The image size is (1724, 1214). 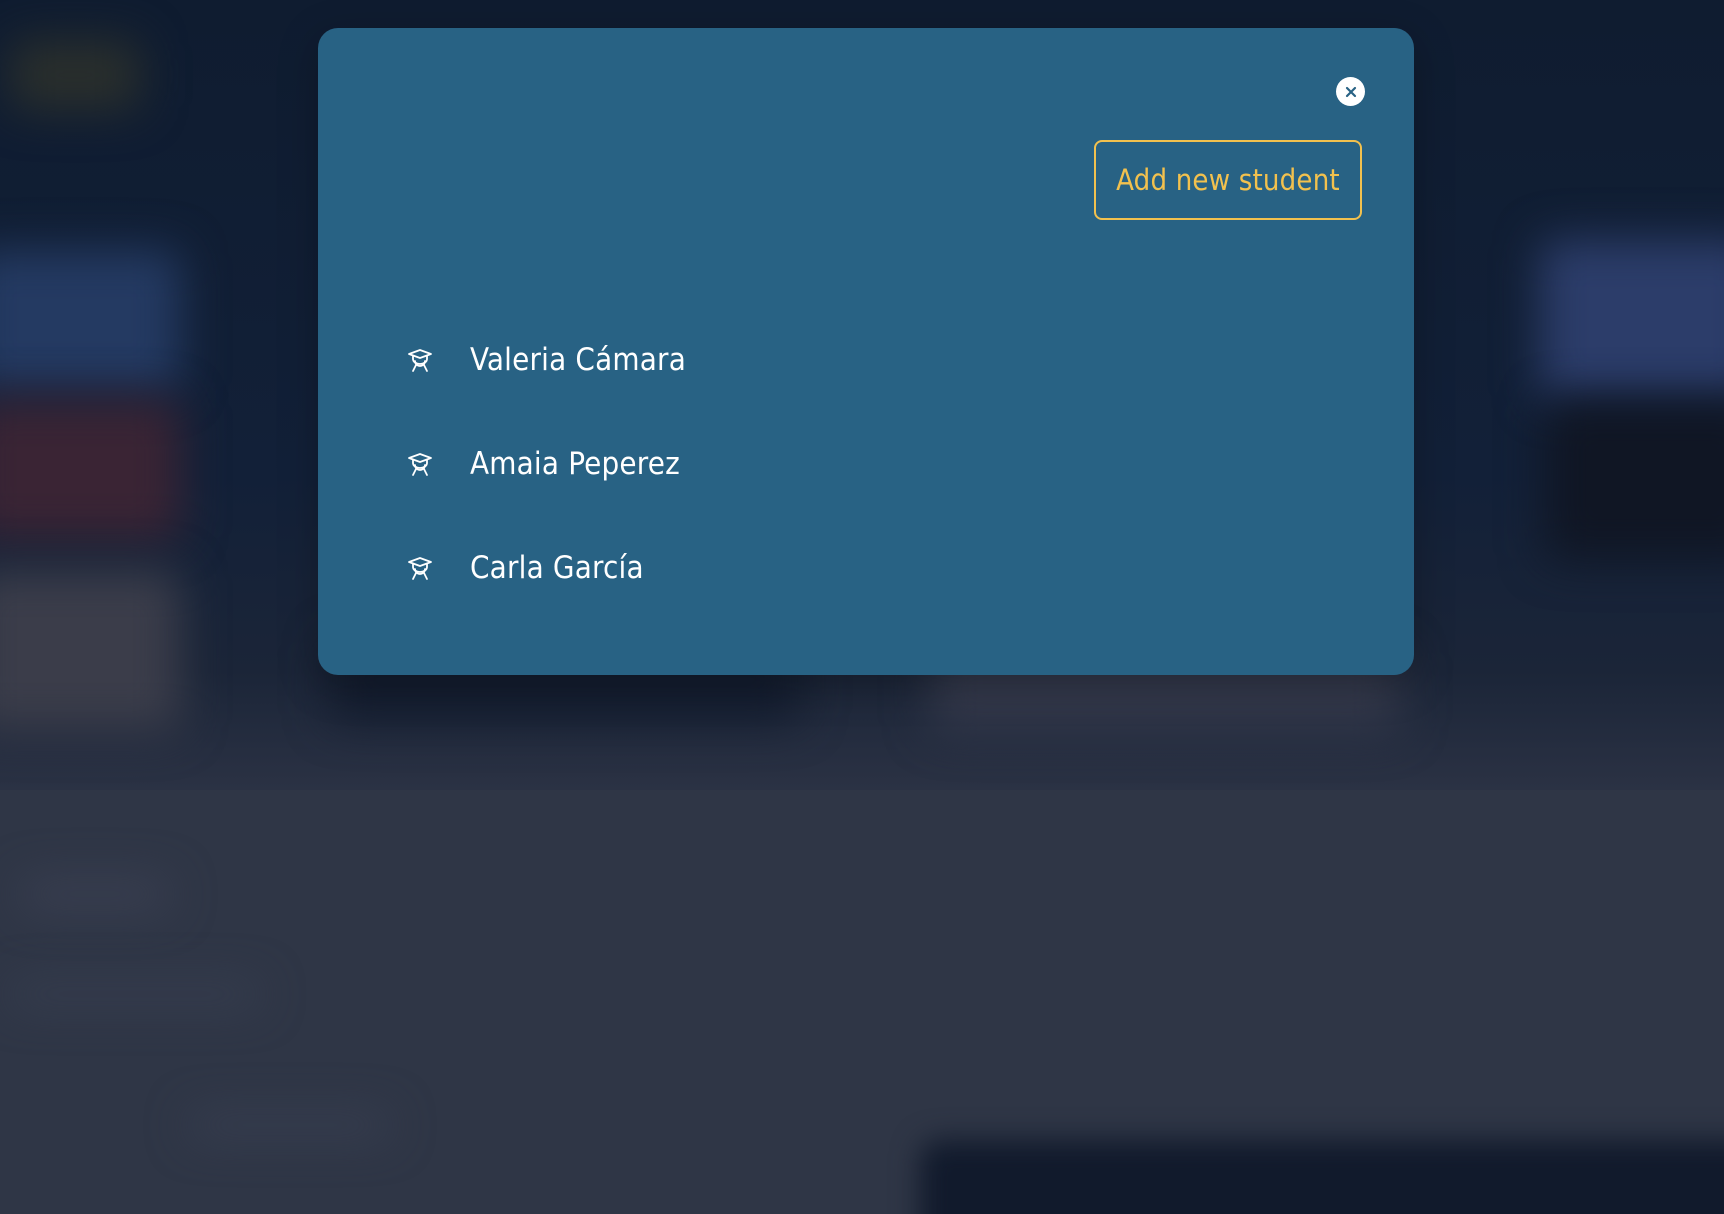 I want to click on student-list-item: Valeria Cámara, so click(x=756, y=360).